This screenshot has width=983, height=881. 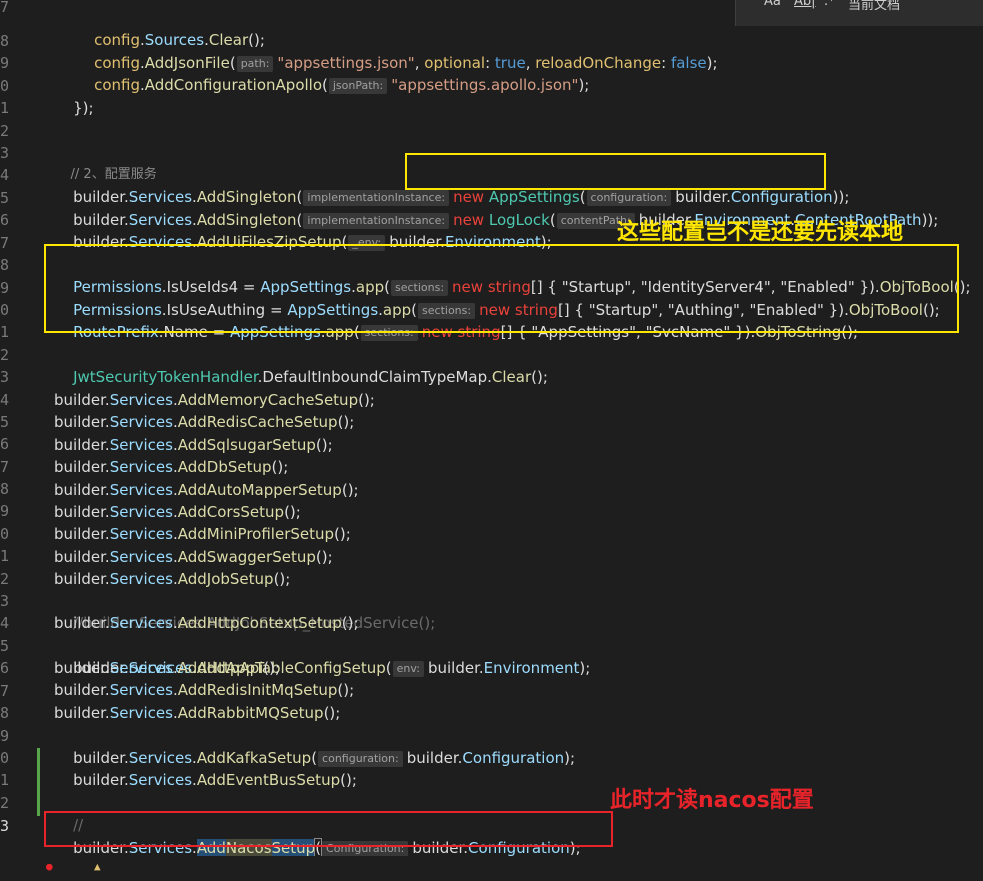 What do you see at coordinates (204, 690) in the screenshot?
I see `code-line: builder.Services.AddRedisInitMqSetup();` at bounding box center [204, 690].